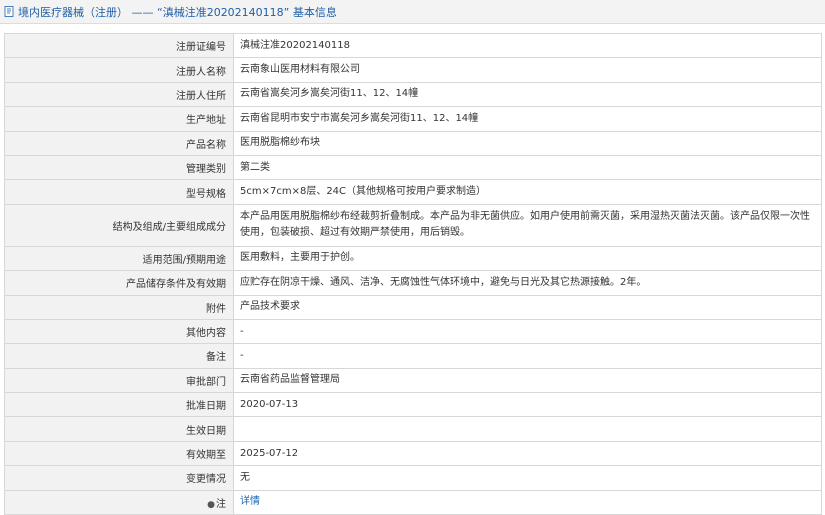 The width and height of the screenshot is (825, 515). I want to click on table-row: 产品名称 医用脱脂棉纱布块, so click(413, 143).